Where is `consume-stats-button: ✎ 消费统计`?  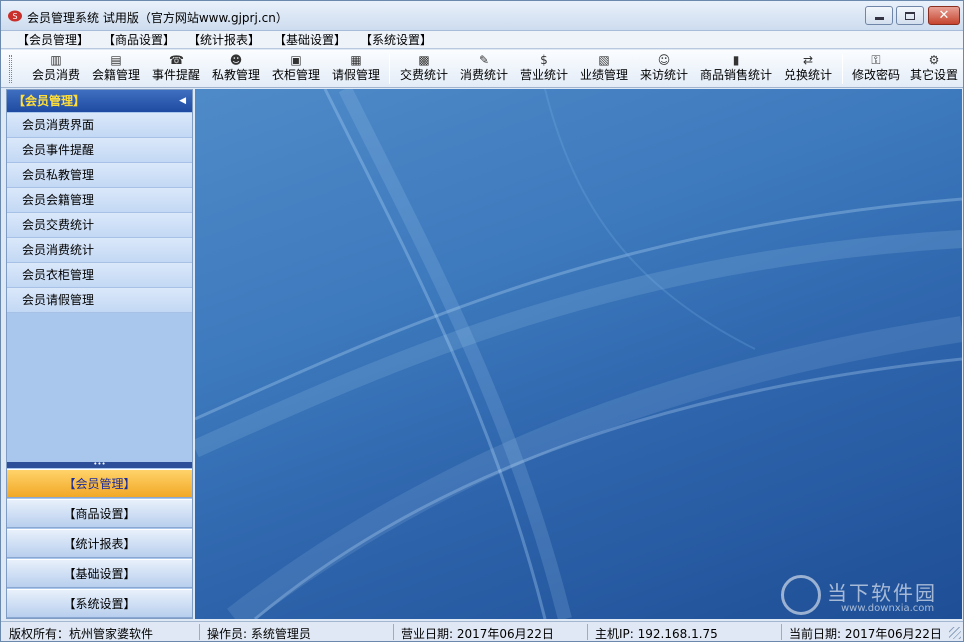
consume-stats-button: ✎ 消费统计 is located at coordinates (484, 69).